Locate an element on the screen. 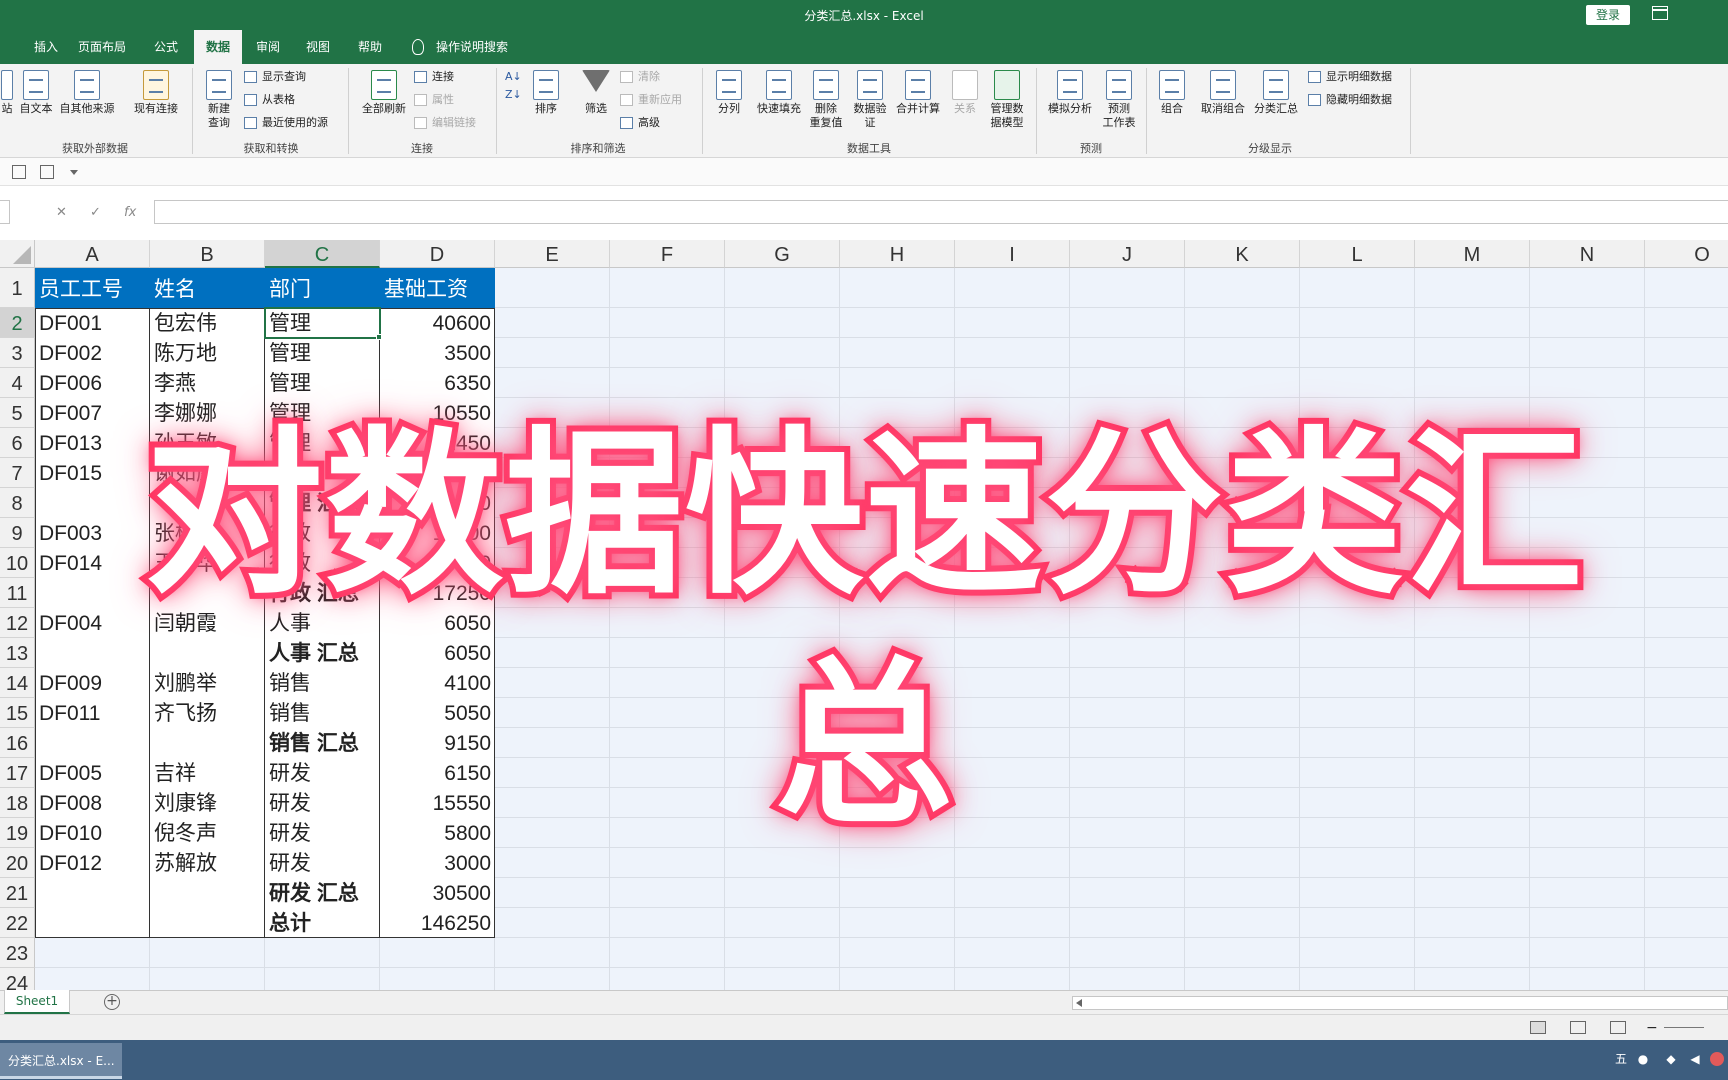 This screenshot has height=1080, width=1728. column-header-e: E is located at coordinates (552, 254).